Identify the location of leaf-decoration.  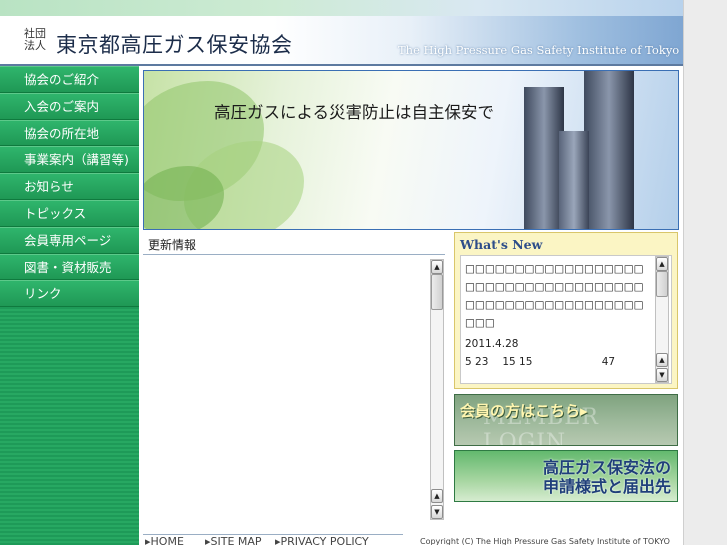
(184, 197).